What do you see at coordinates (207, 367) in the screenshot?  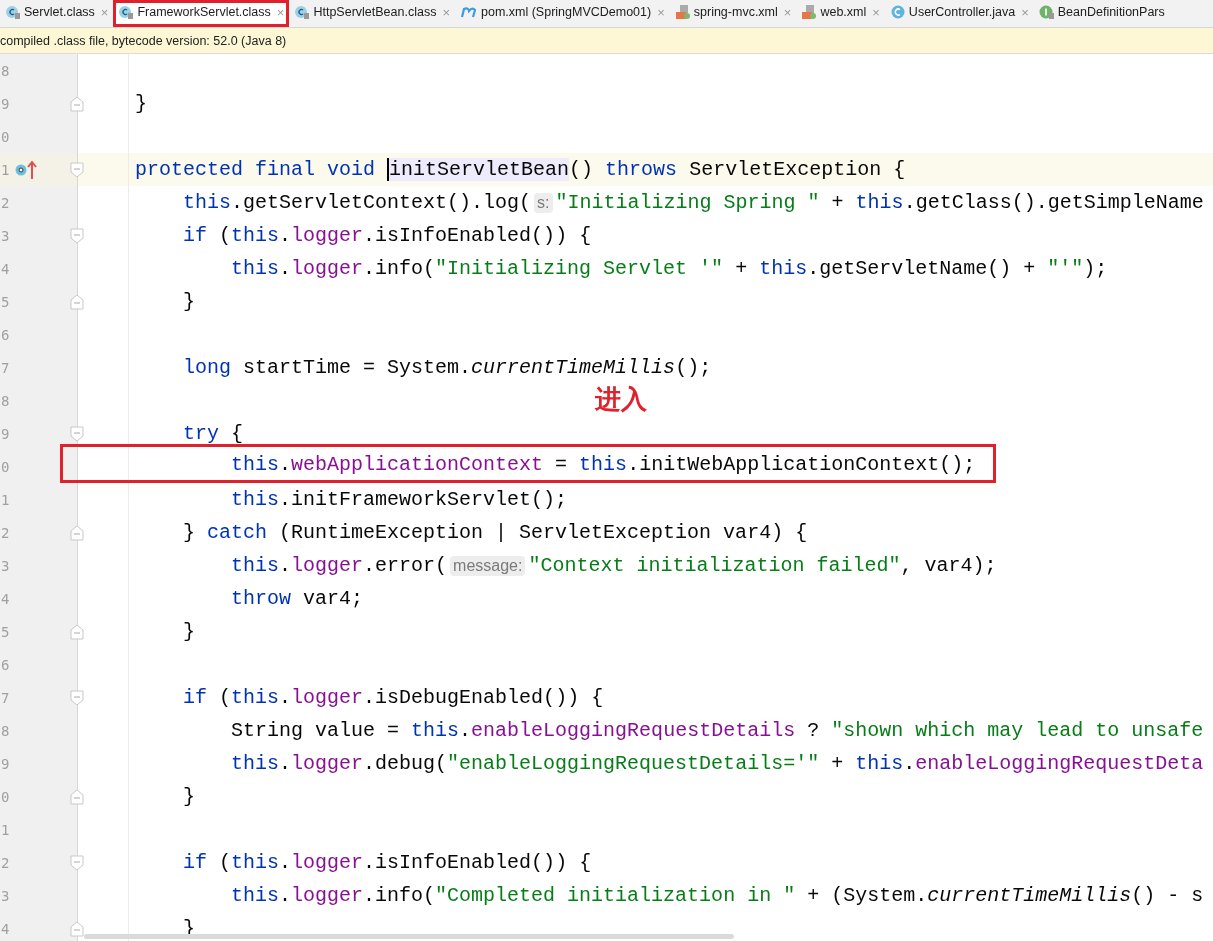 I see `code-token: long` at bounding box center [207, 367].